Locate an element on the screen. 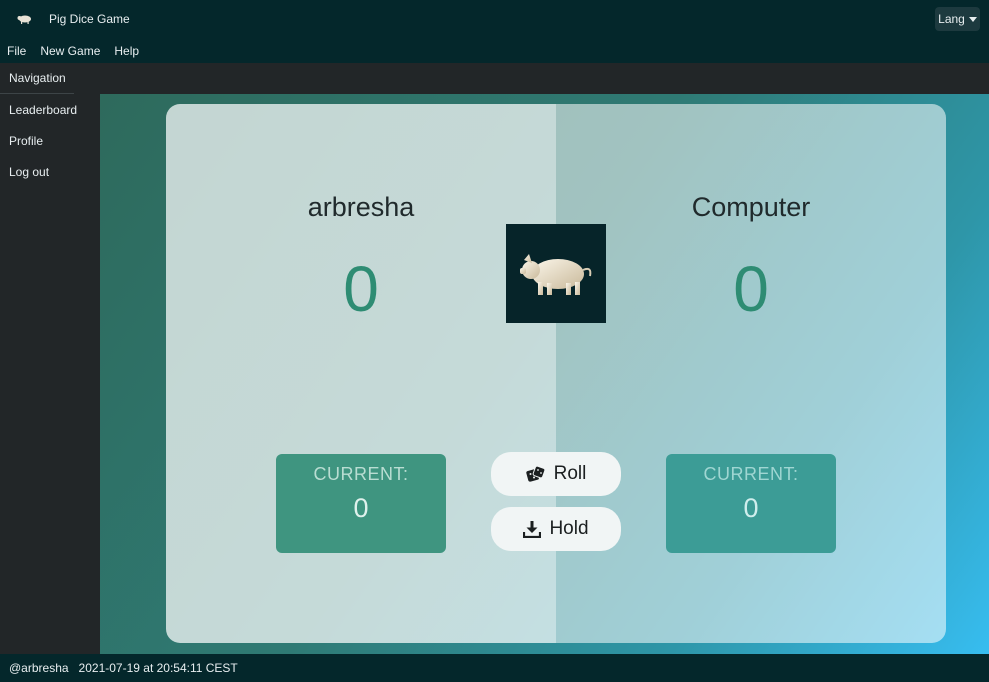 The width and height of the screenshot is (989, 682). language-dropdown: Lang is located at coordinates (957, 19).